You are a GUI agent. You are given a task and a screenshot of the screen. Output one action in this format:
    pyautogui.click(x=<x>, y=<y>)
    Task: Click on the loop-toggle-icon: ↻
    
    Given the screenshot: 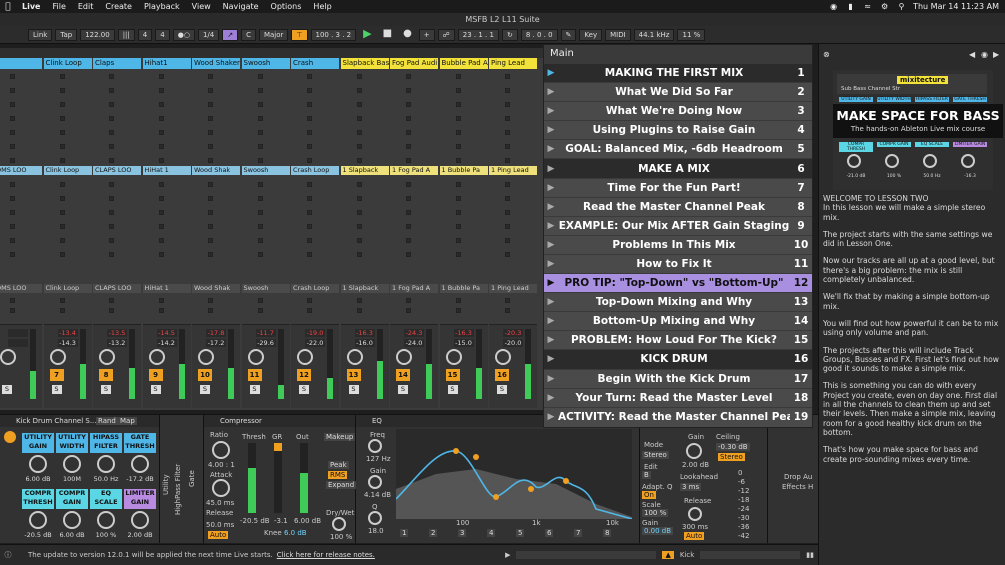 What is the action you would take?
    pyautogui.click(x=509, y=34)
    